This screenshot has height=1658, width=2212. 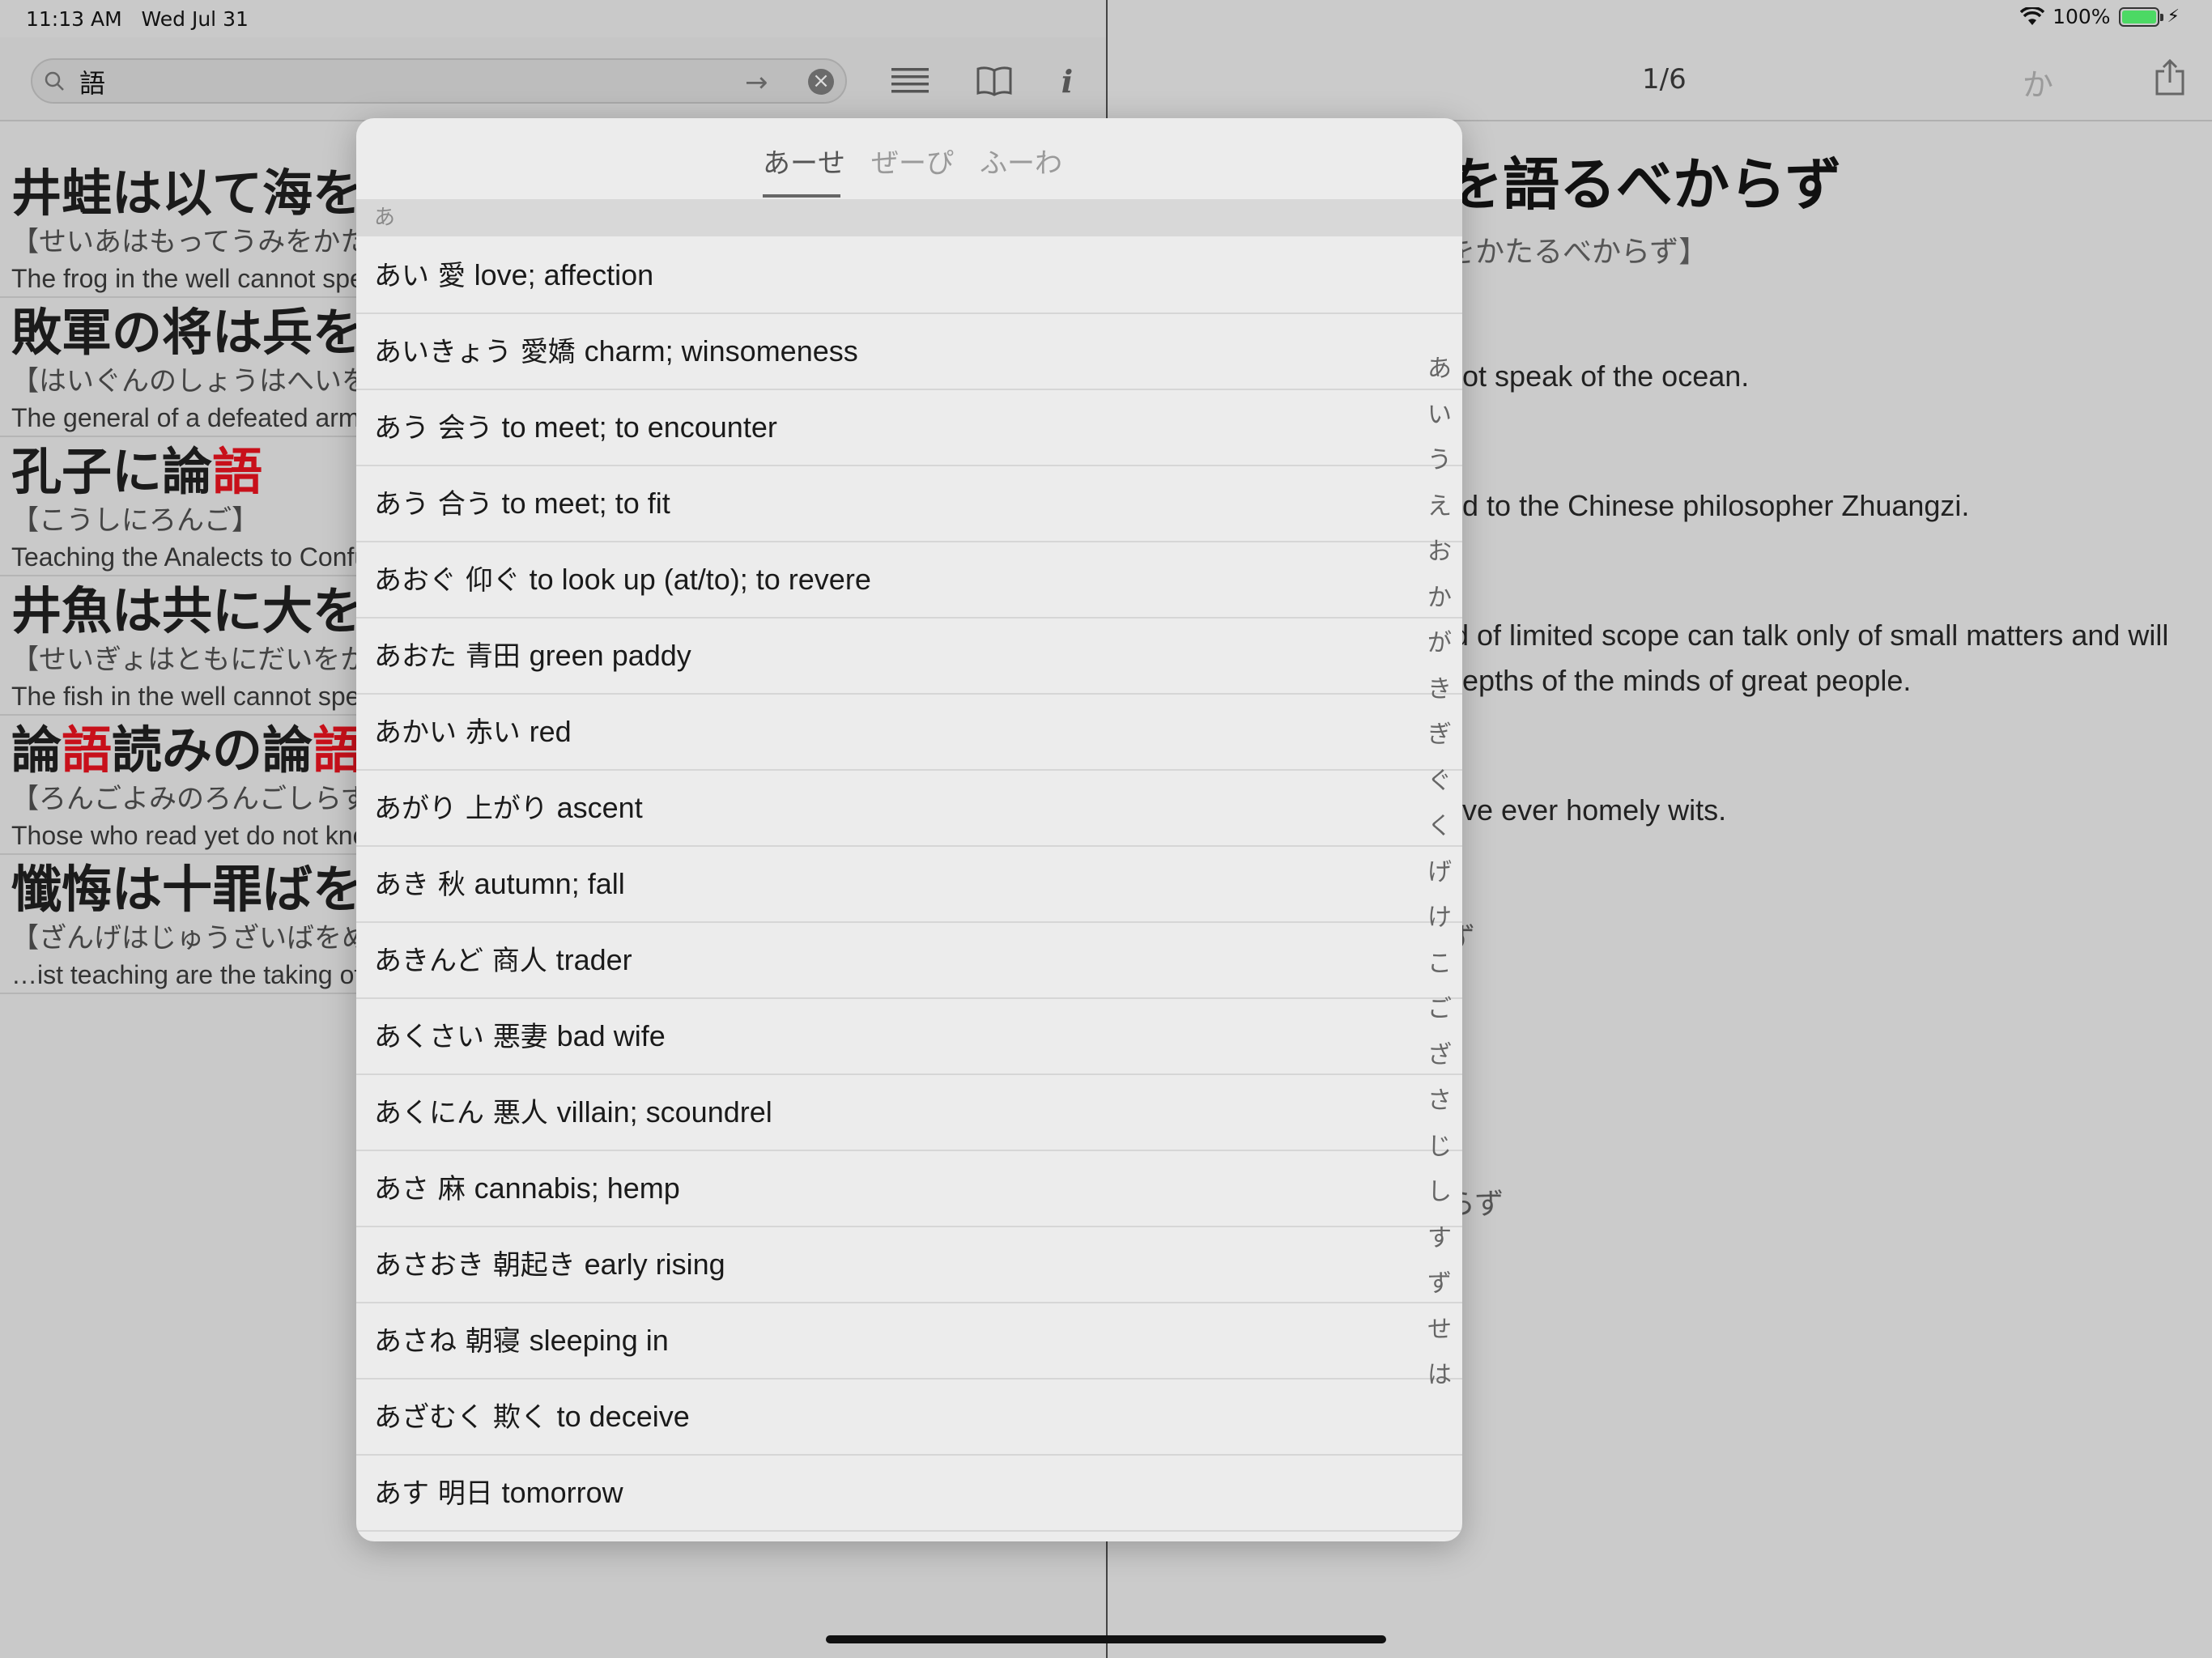 I want to click on vocabulary-entry: あさ 麻 cannabis; hemp, so click(x=909, y=1189).